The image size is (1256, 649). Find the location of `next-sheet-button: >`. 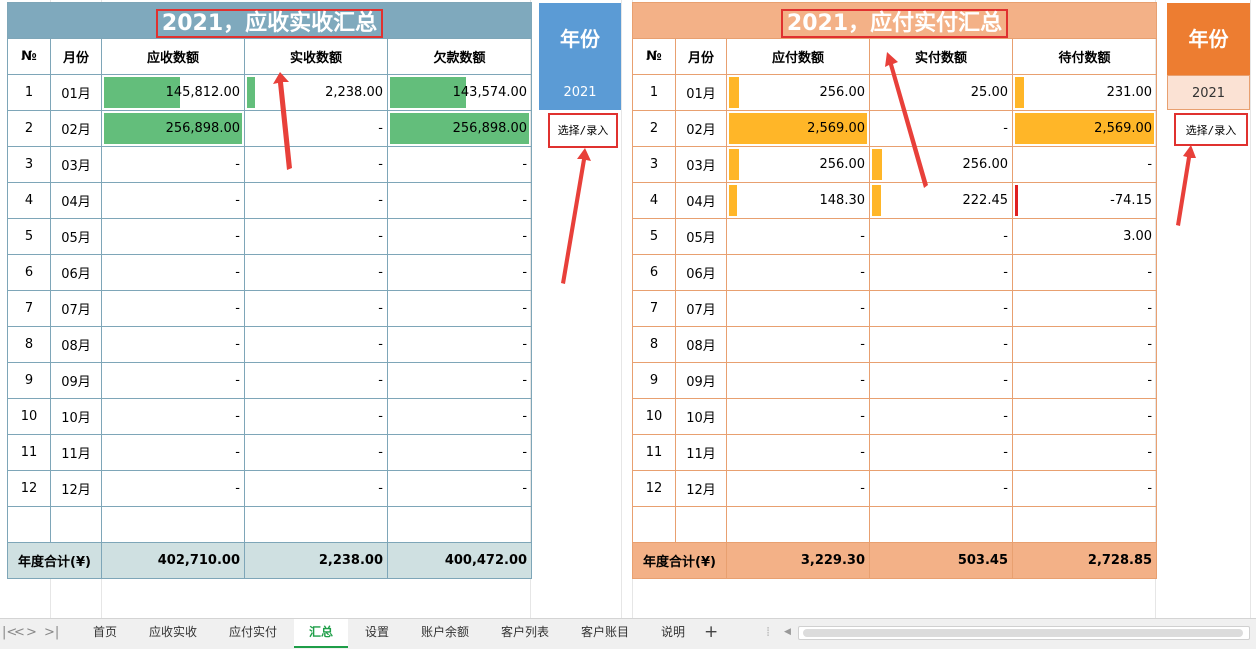

next-sheet-button: > is located at coordinates (31, 632).